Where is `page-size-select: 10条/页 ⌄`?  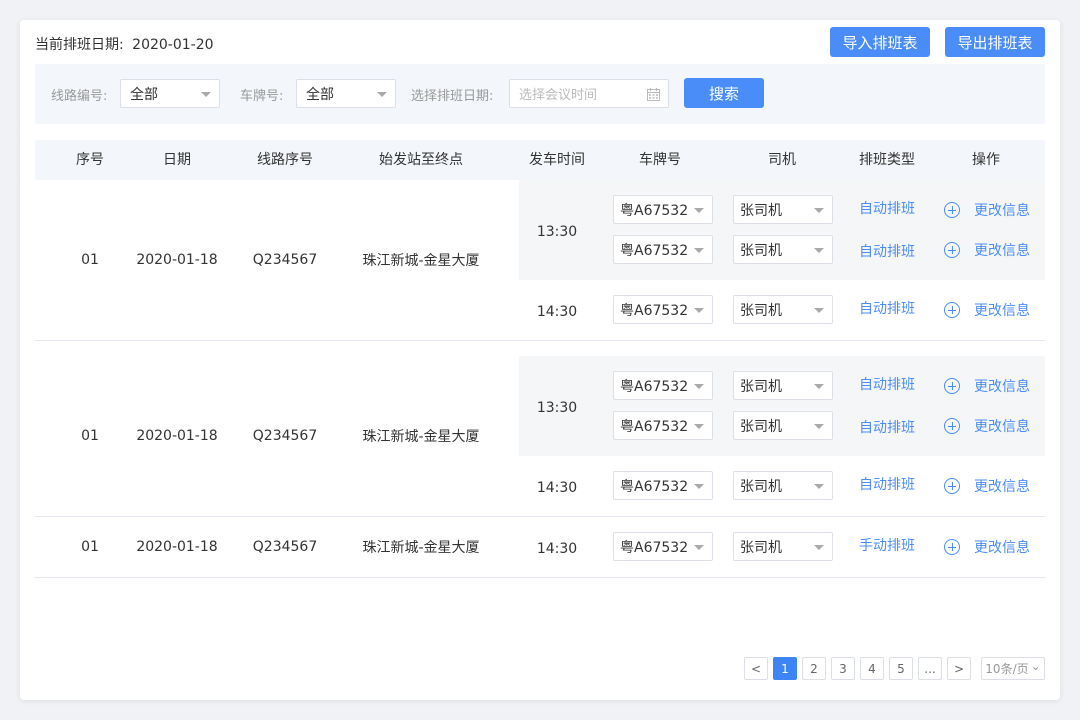
page-size-select: 10条/页 ⌄ is located at coordinates (1013, 668).